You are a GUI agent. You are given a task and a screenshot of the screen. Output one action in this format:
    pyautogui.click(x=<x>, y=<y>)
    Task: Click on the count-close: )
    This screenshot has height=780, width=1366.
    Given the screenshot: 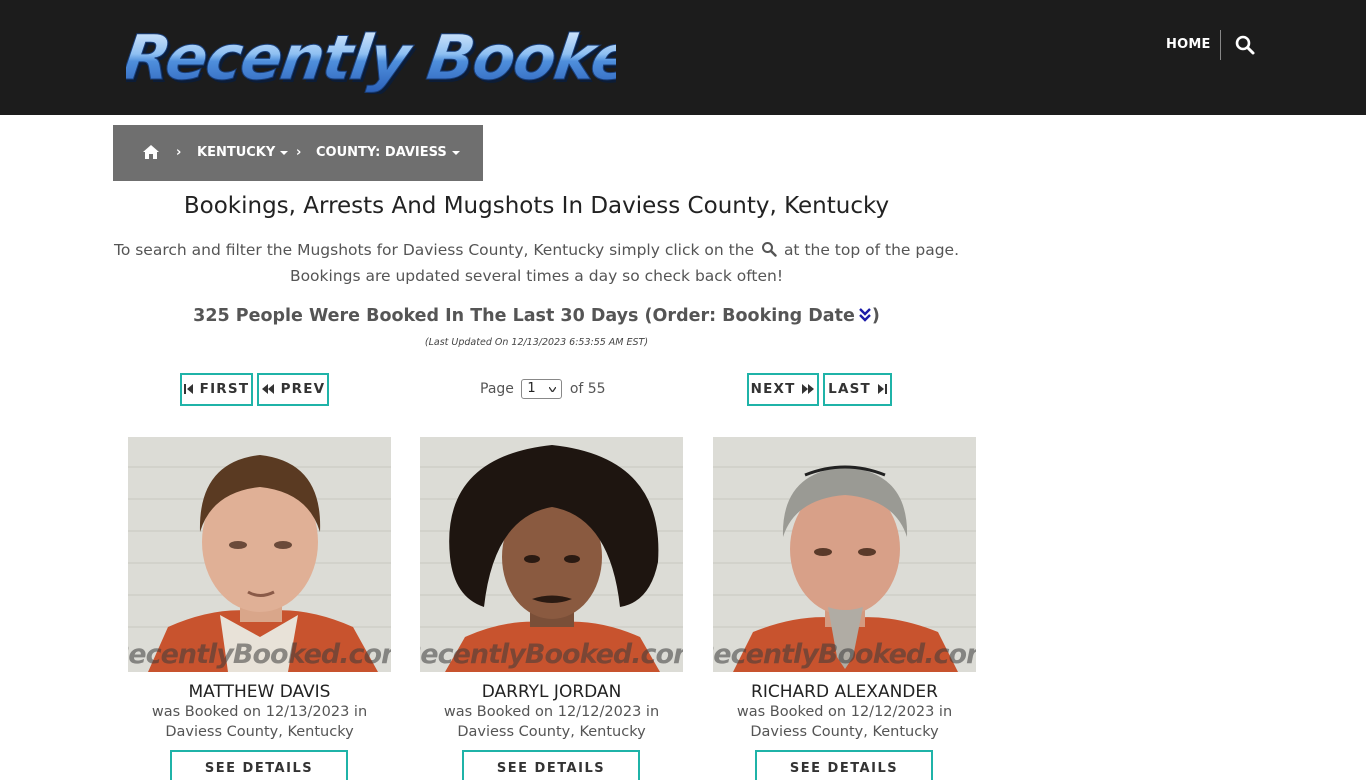 What is the action you would take?
    pyautogui.click(x=875, y=316)
    